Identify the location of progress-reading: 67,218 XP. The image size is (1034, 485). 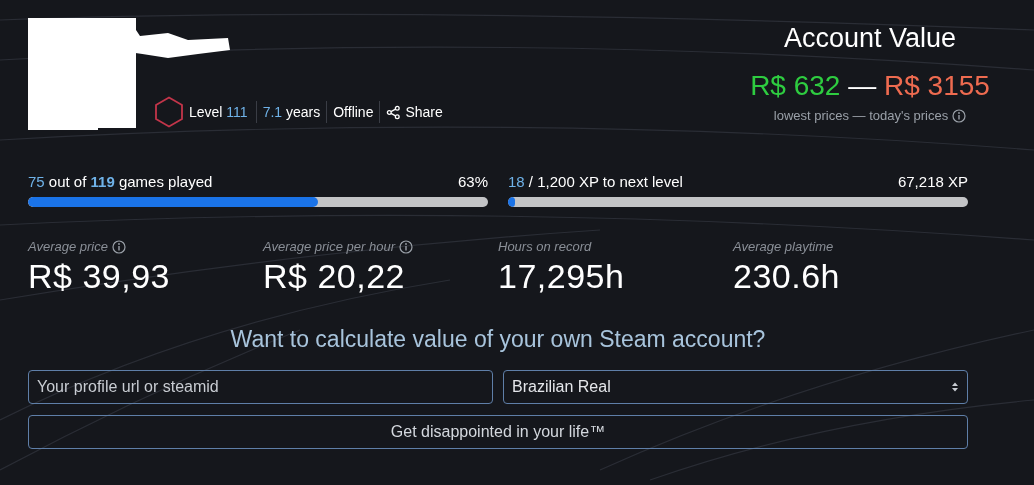
(932, 182).